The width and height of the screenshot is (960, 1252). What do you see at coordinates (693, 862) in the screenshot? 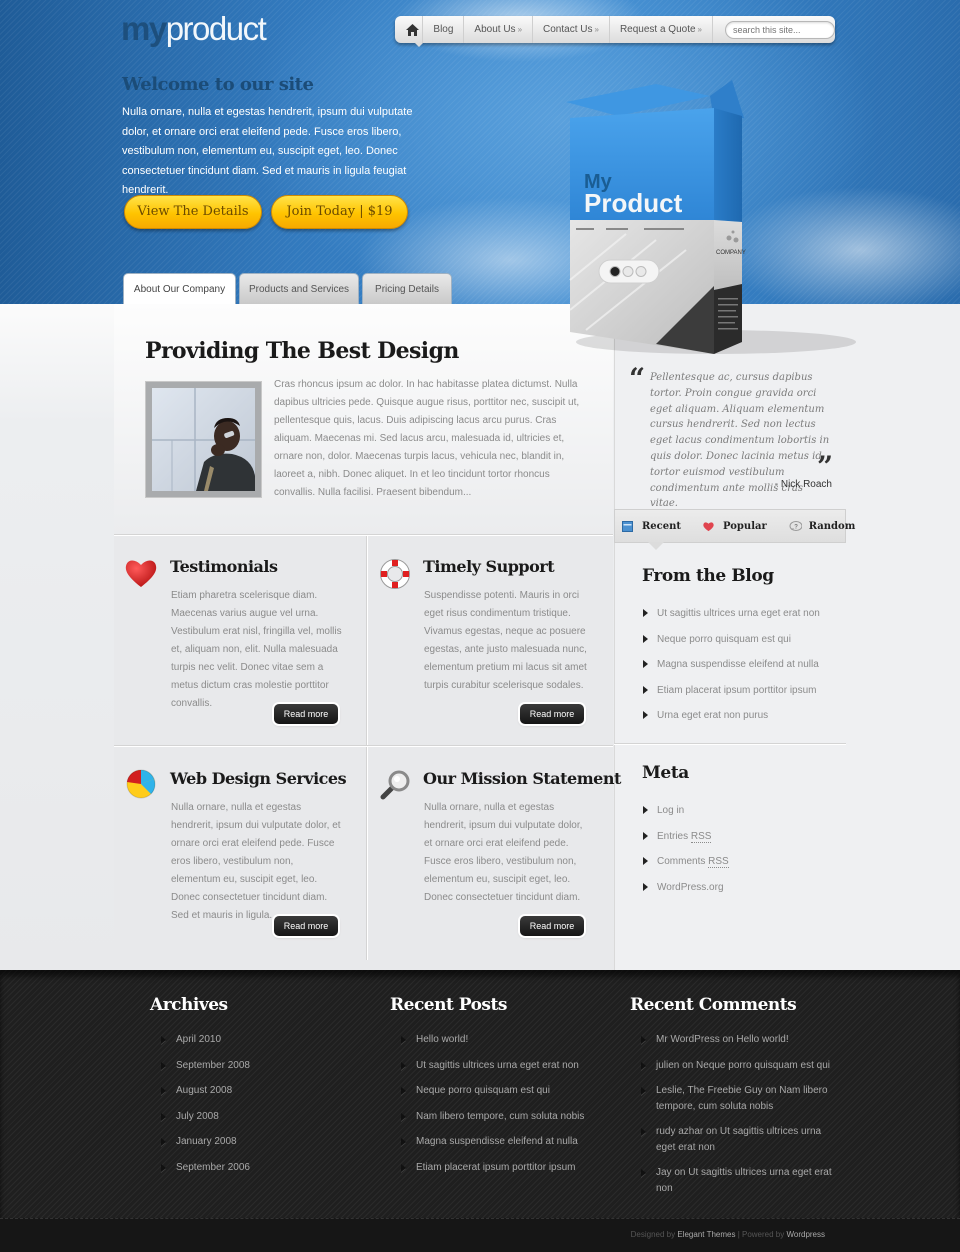
I see `meta-comments-rss-link: Comments RSS` at bounding box center [693, 862].